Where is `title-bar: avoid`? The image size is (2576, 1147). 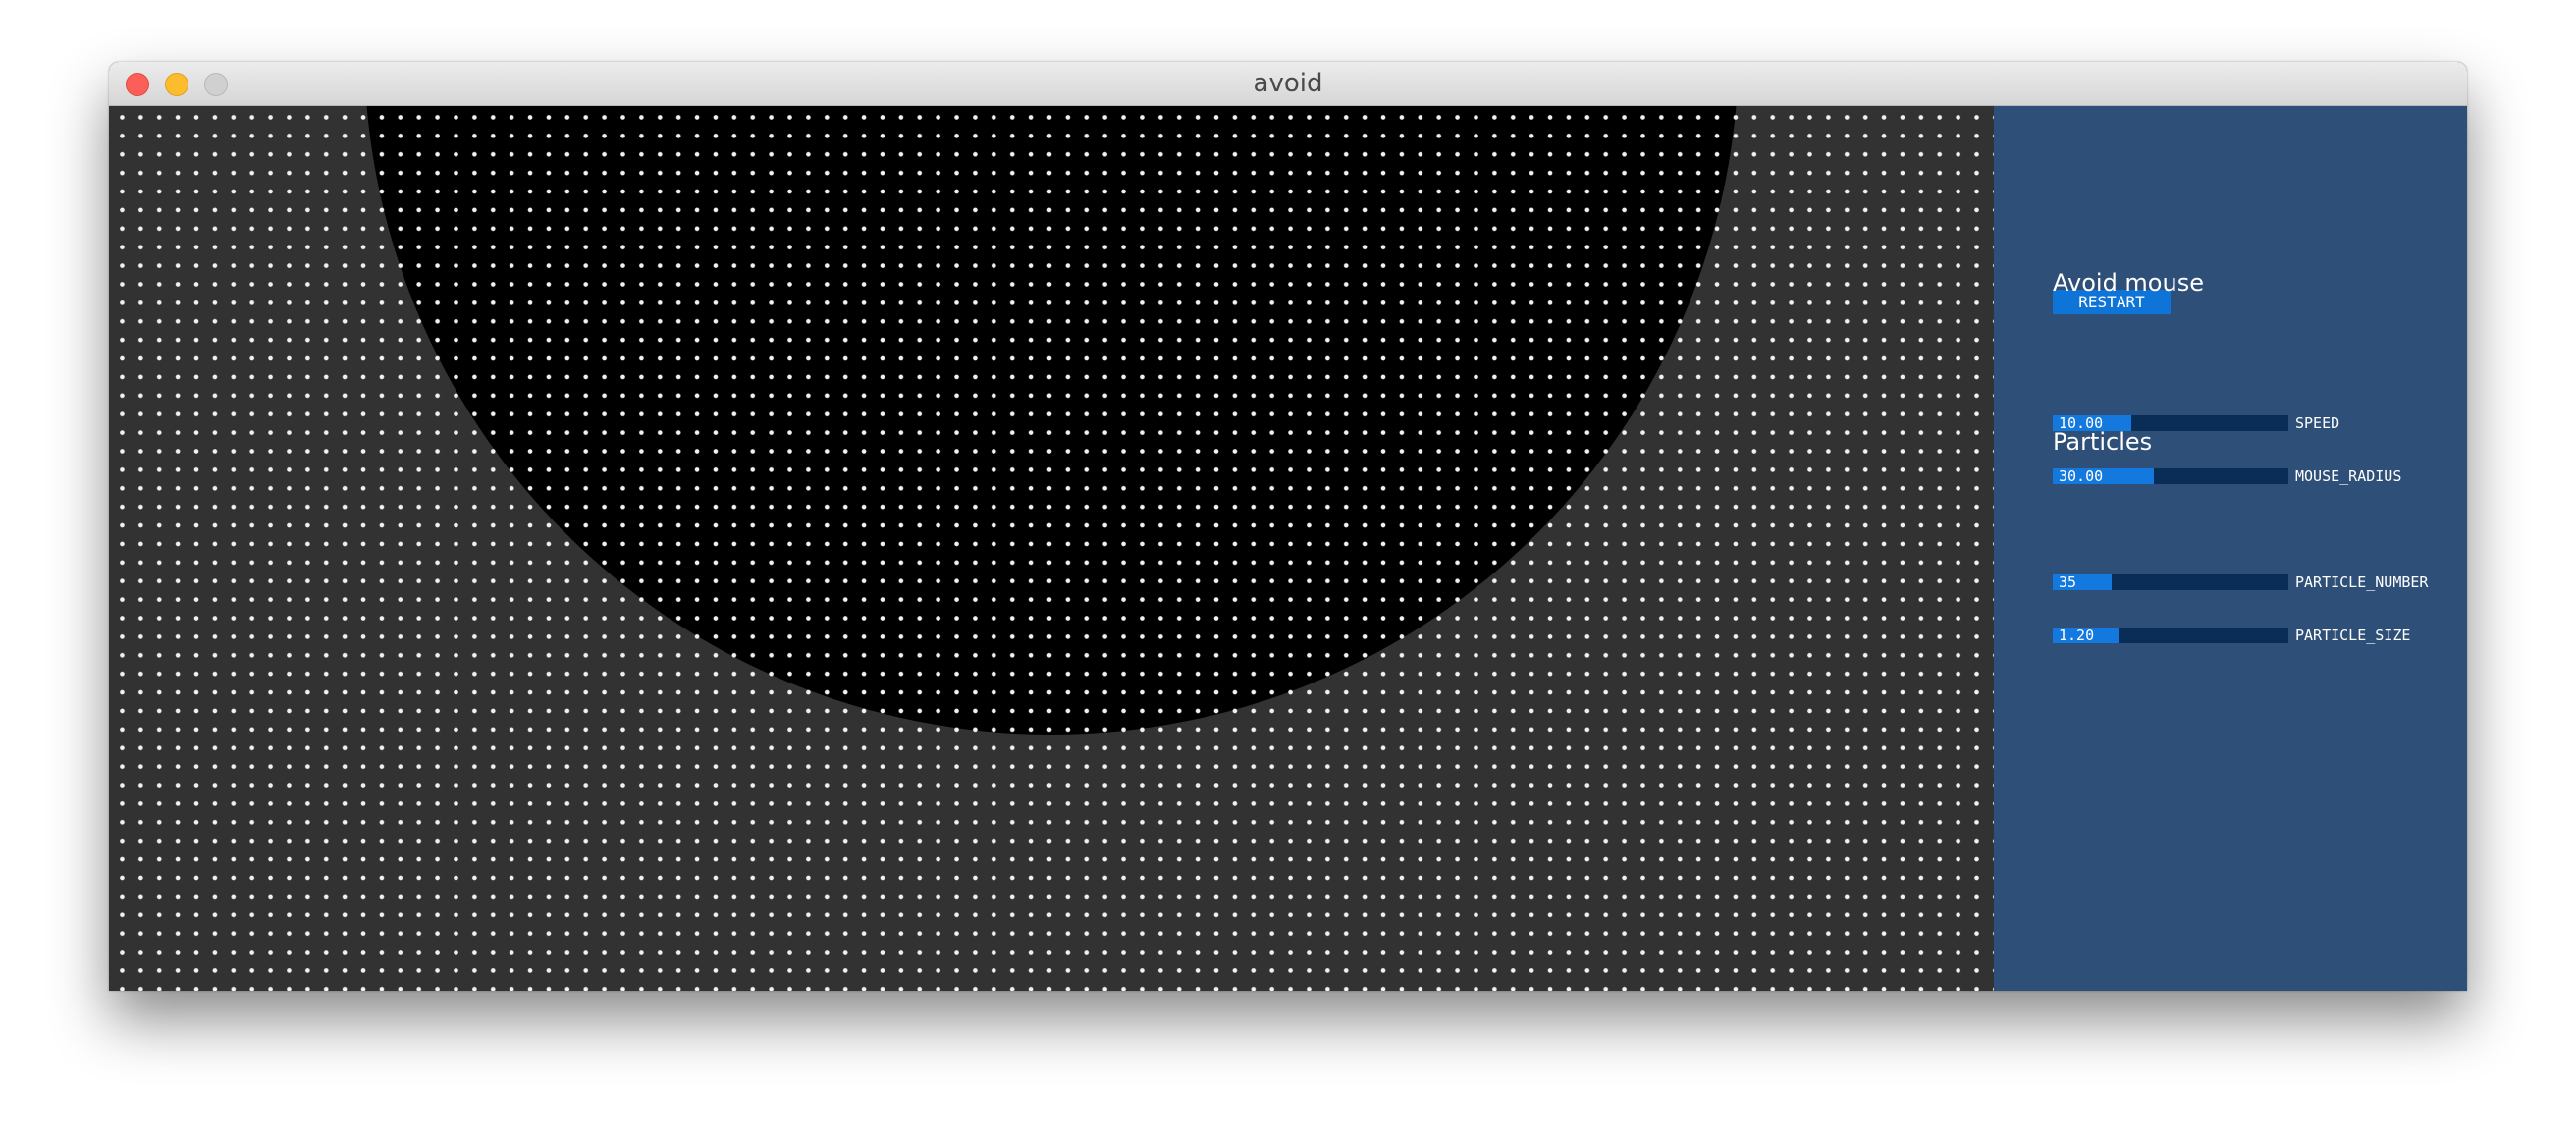 title-bar: avoid is located at coordinates (1288, 84).